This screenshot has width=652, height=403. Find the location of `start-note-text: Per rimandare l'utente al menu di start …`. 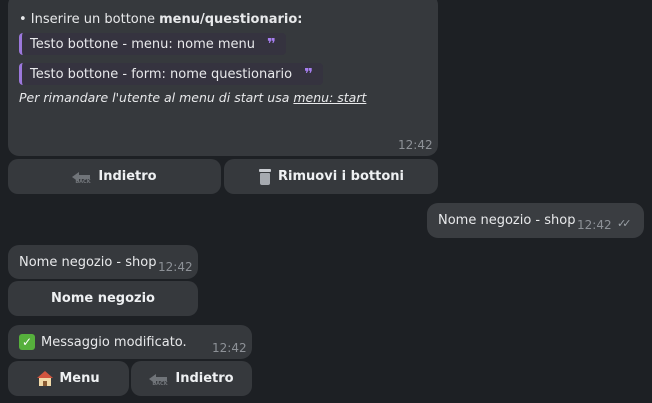

start-note-text: Per rimandare l'utente al menu di start … is located at coordinates (156, 97).